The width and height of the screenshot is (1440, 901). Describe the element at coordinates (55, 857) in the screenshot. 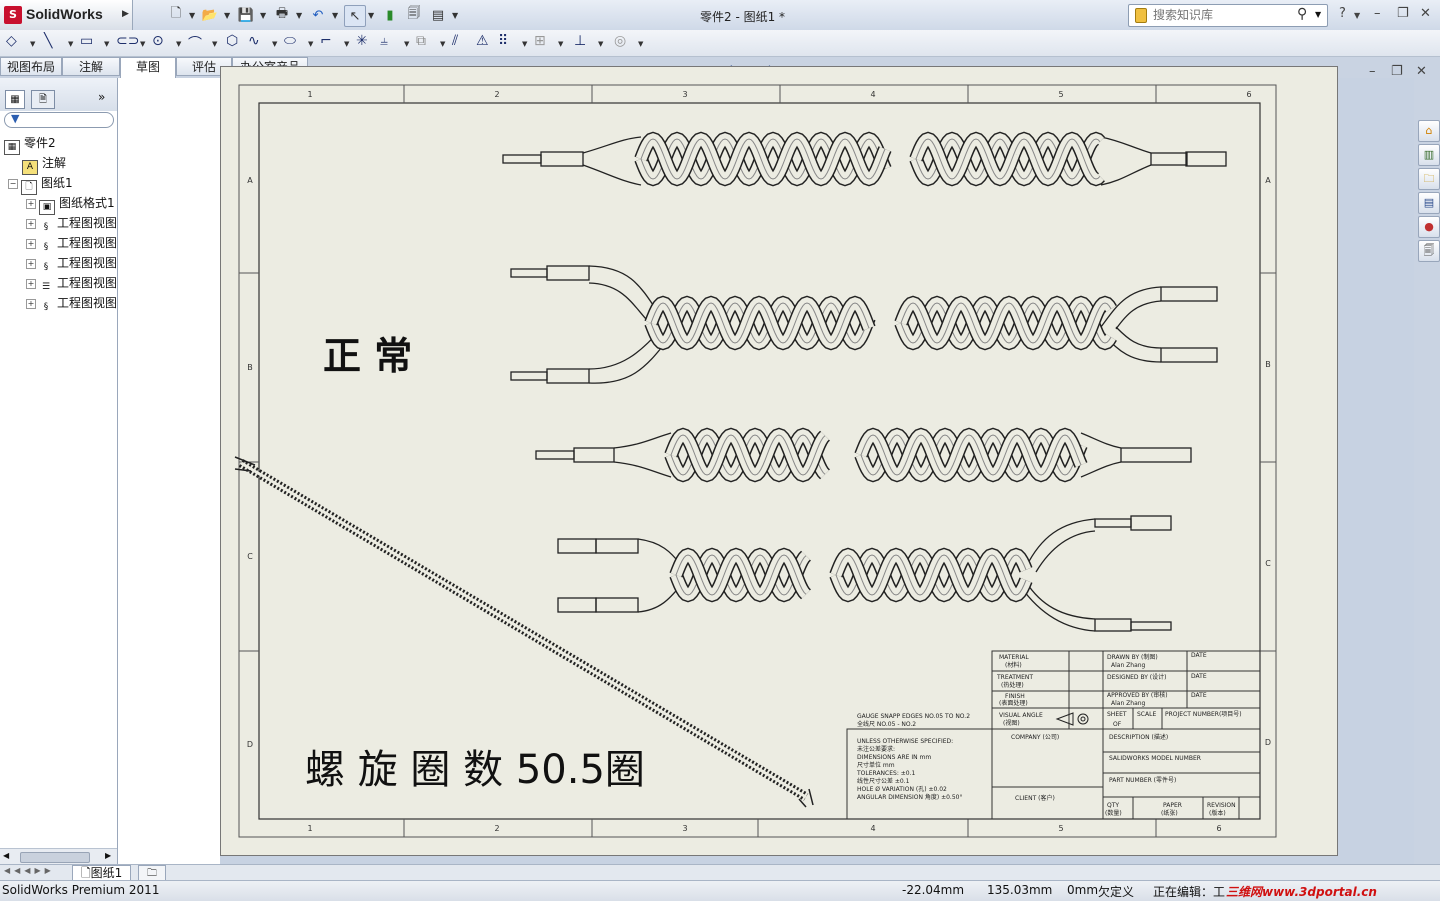

I see `scrollbar-thumb` at that location.